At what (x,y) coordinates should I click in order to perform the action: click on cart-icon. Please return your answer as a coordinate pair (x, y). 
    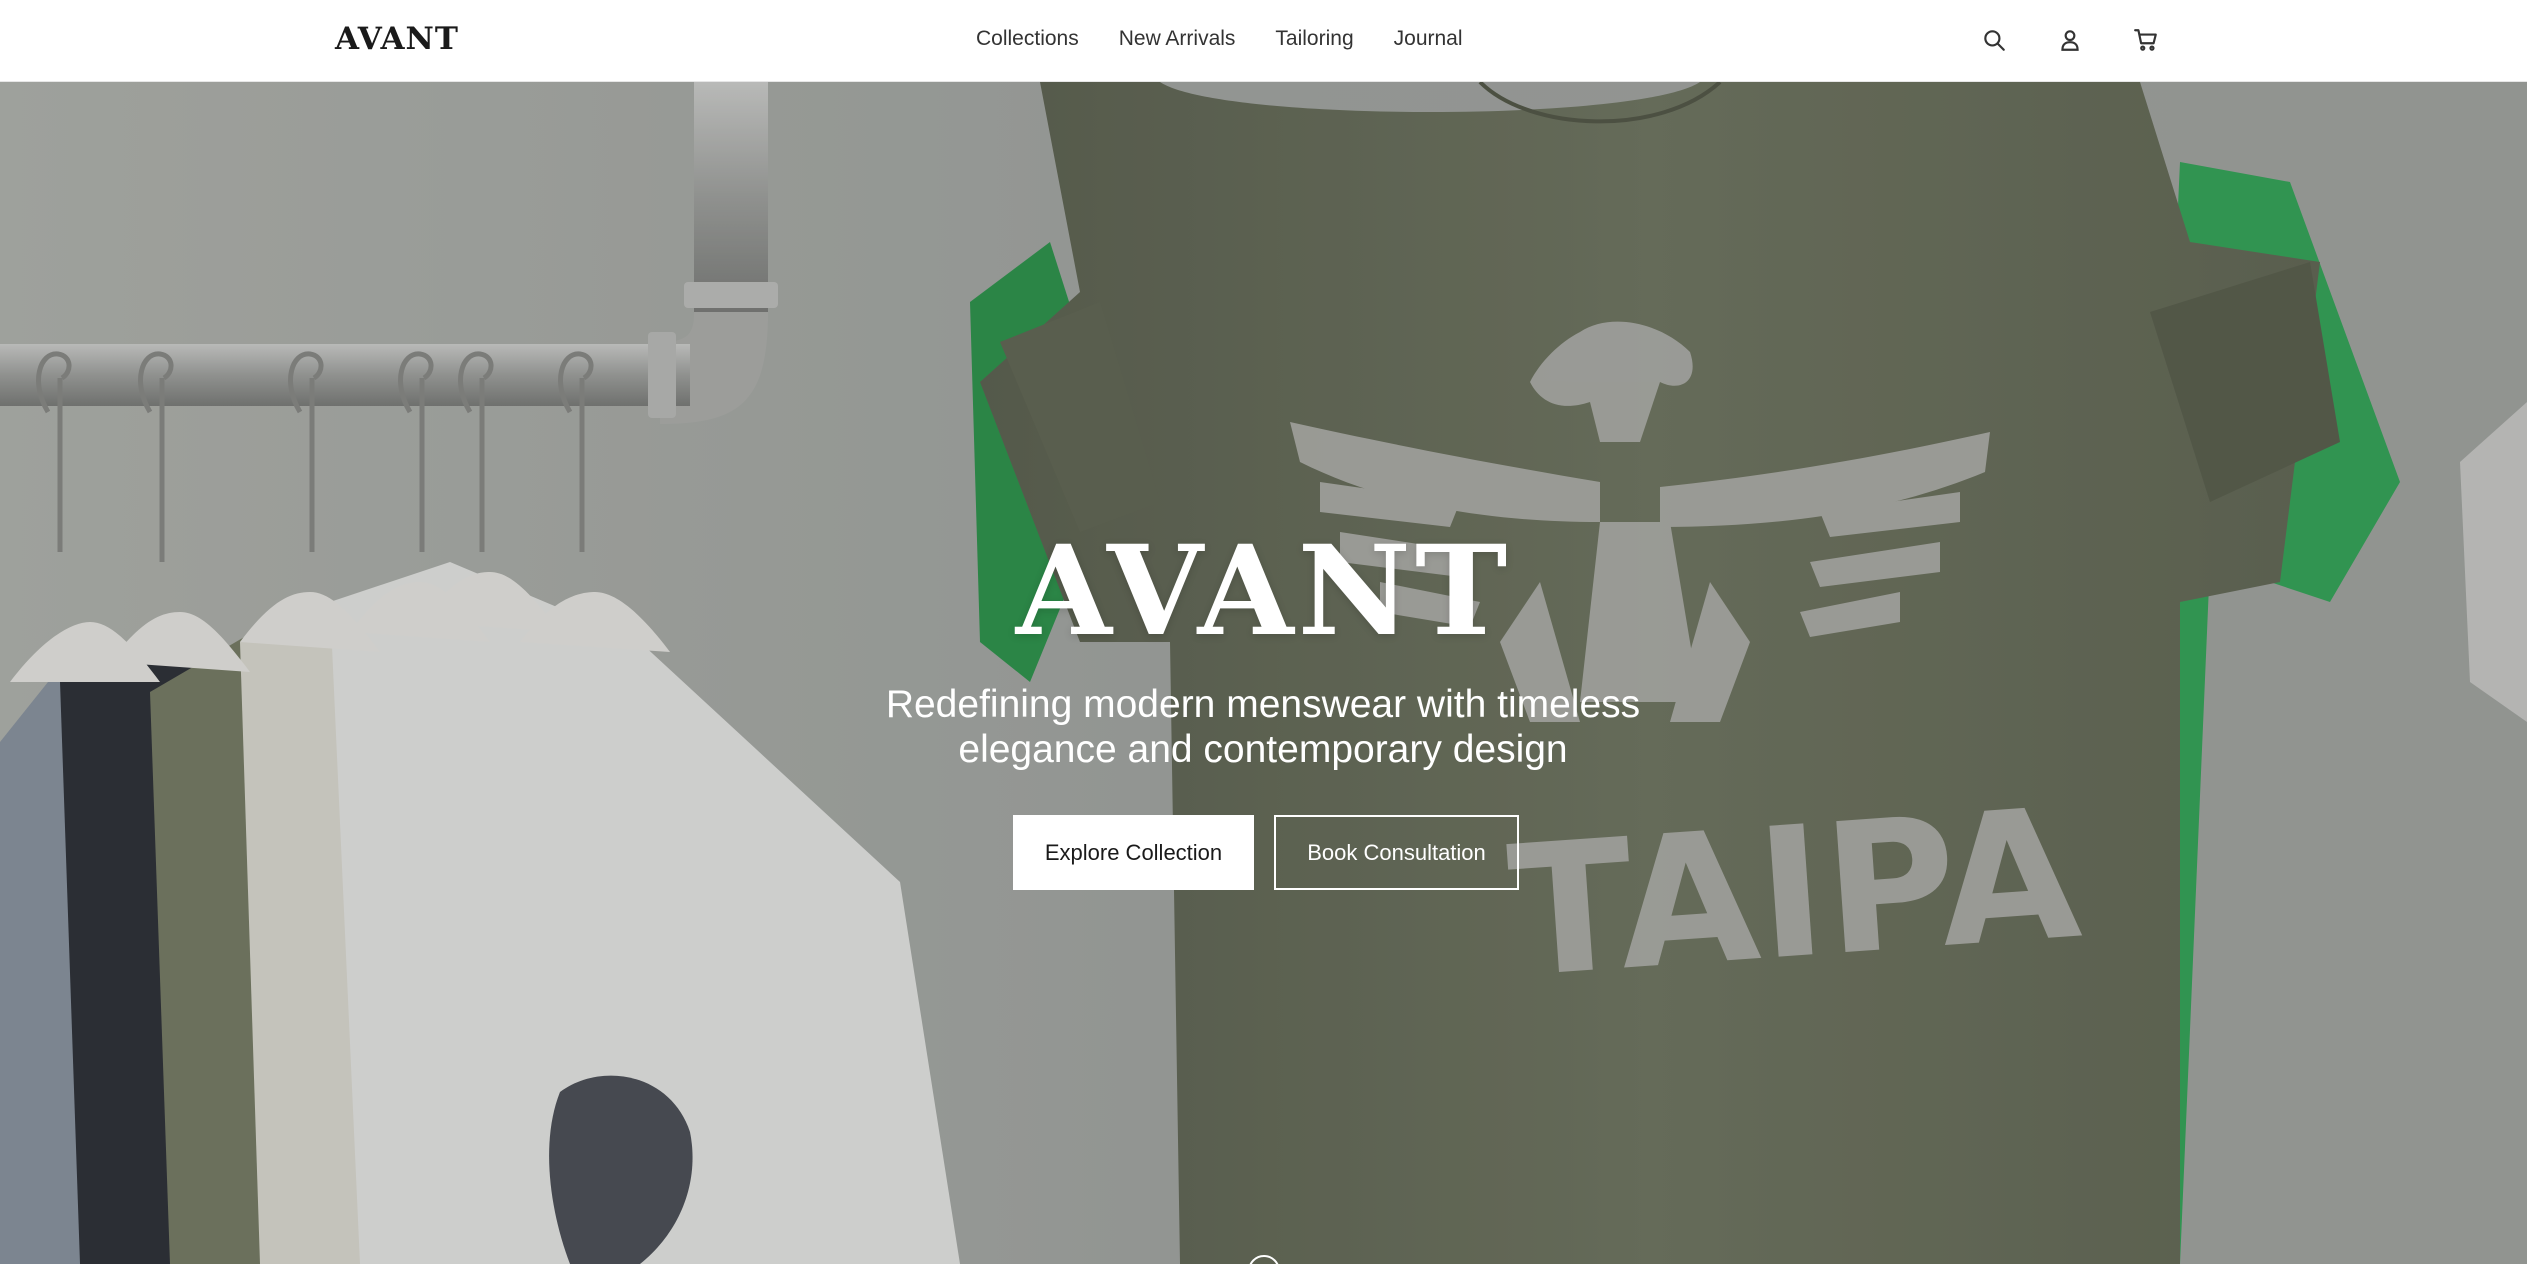
    Looking at the image, I should click on (2145, 40).